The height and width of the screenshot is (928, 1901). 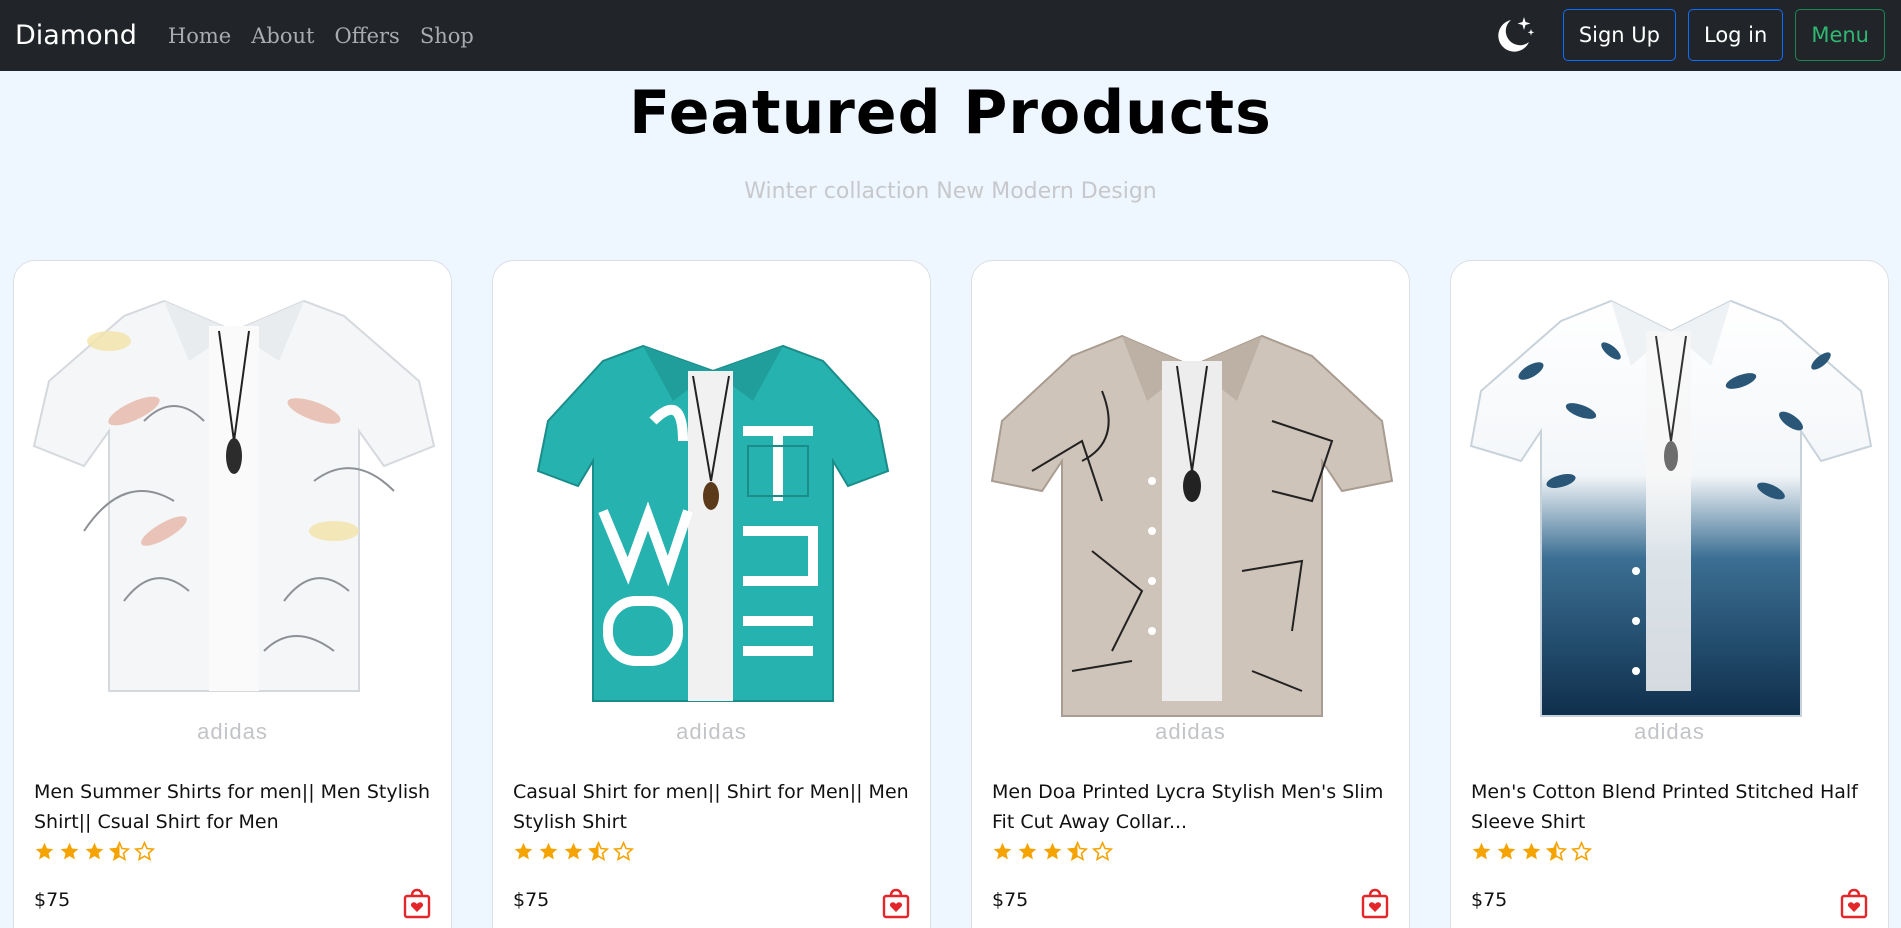 I want to click on nav-link-shop: Shop, so click(x=447, y=36).